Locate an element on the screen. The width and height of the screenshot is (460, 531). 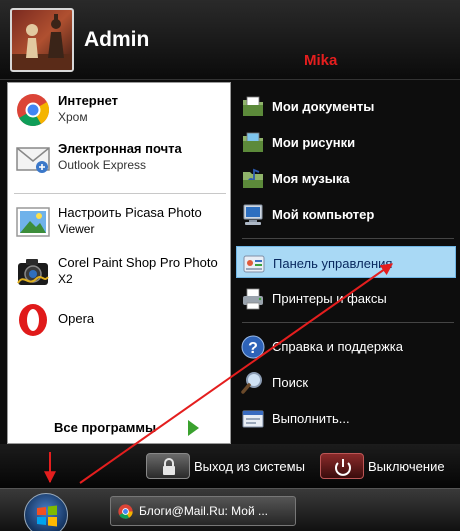
pictures-icon is located at coordinates (253, 142).